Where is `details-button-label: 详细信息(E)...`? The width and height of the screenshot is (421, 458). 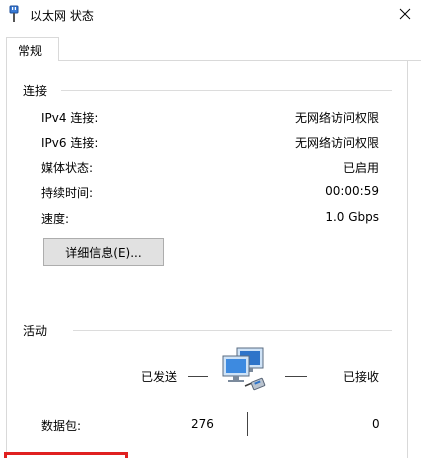
details-button-label: 详细信息(E)... is located at coordinates (103, 252).